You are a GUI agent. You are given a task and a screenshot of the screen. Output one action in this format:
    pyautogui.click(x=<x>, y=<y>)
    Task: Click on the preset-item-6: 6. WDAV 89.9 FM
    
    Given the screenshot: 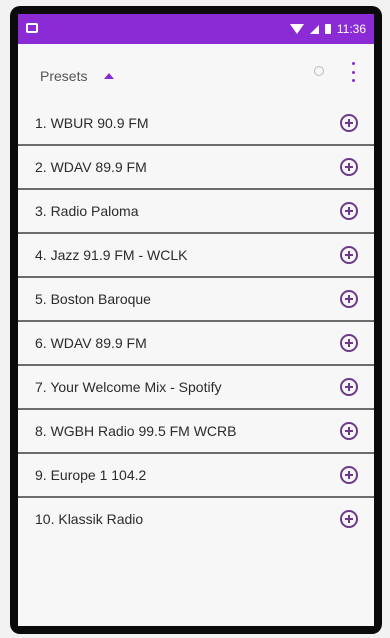 What is the action you would take?
    pyautogui.click(x=196, y=344)
    